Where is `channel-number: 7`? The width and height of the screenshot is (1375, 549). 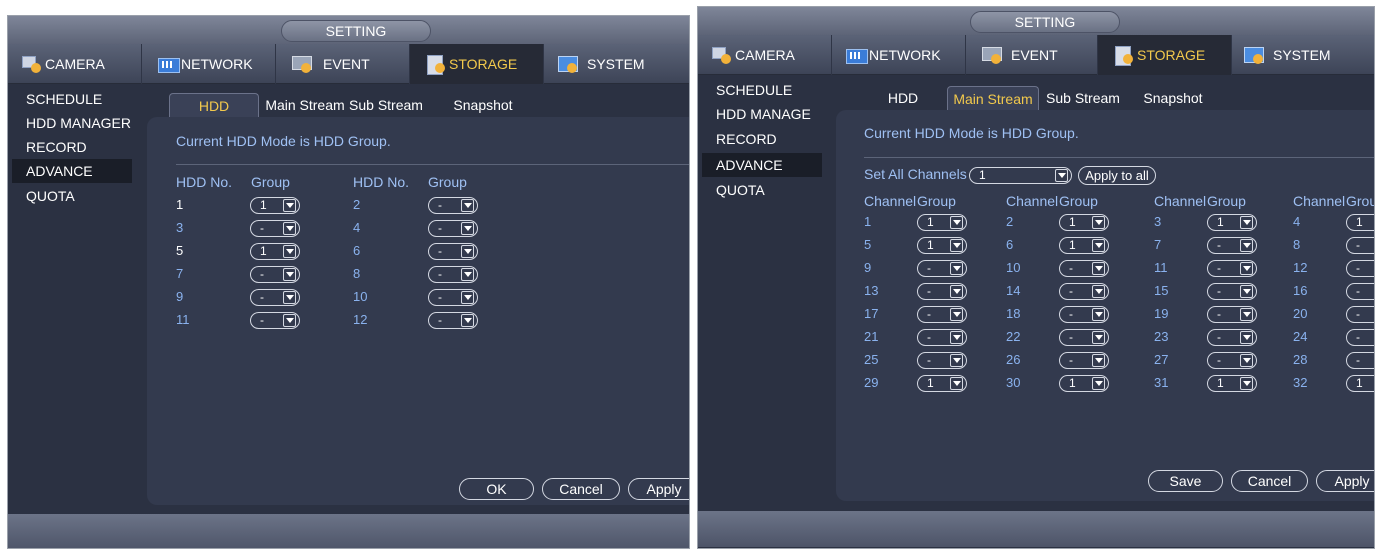 channel-number: 7 is located at coordinates (1158, 244).